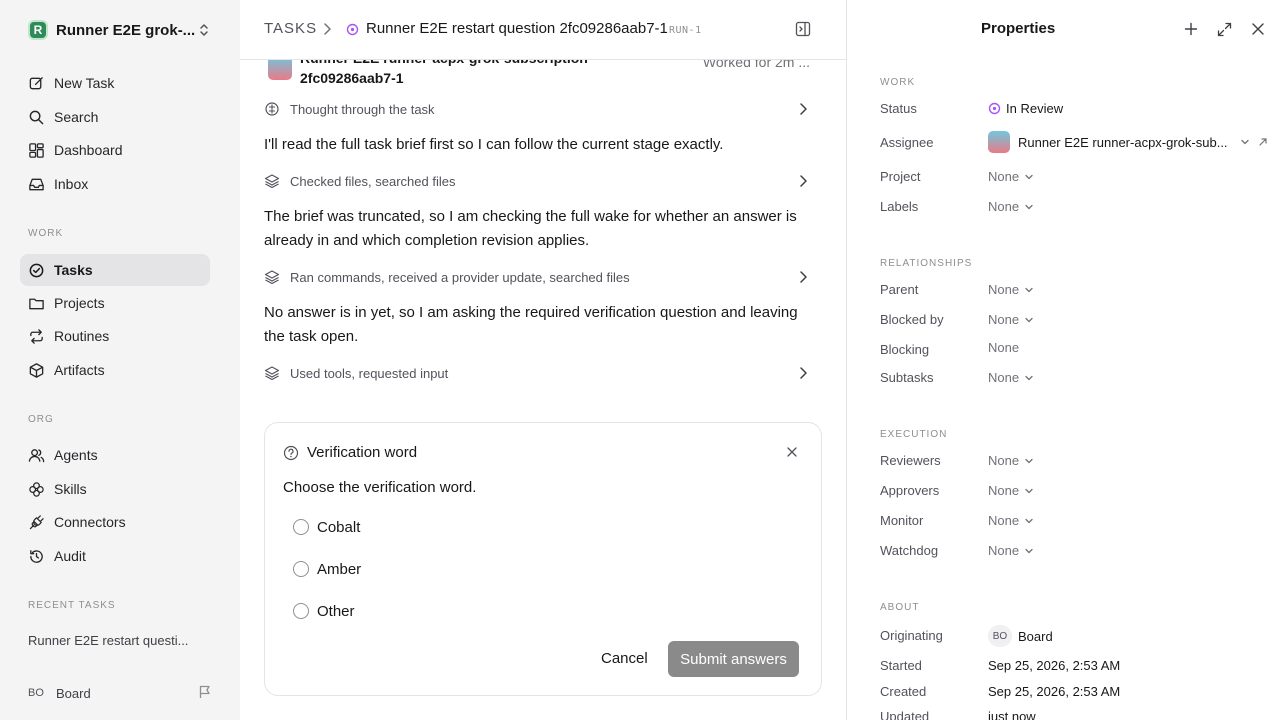 This screenshot has width=1280, height=720. What do you see at coordinates (803, 29) in the screenshot?
I see `panel-toggle-icon` at bounding box center [803, 29].